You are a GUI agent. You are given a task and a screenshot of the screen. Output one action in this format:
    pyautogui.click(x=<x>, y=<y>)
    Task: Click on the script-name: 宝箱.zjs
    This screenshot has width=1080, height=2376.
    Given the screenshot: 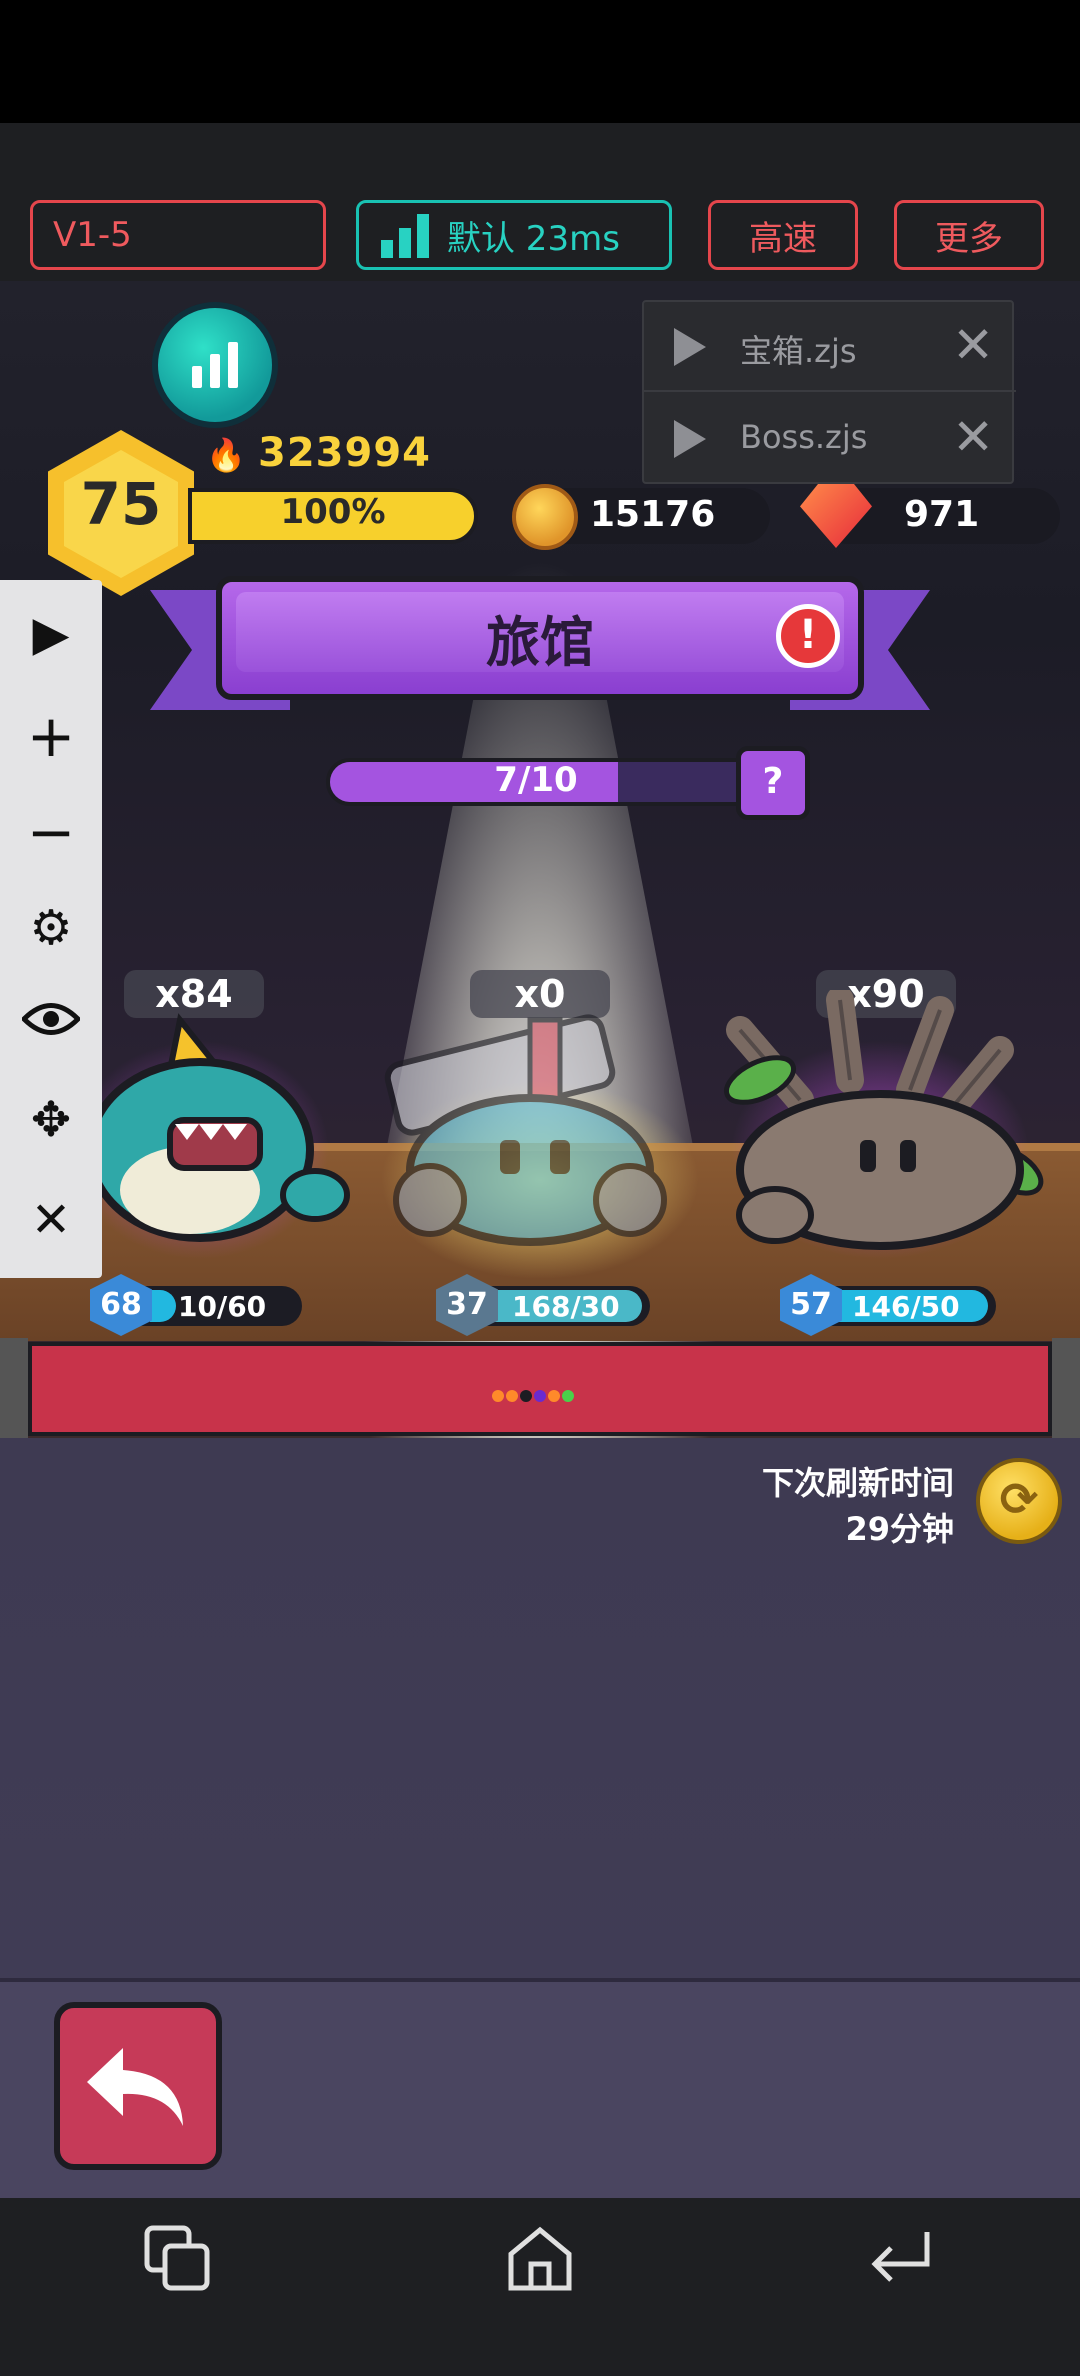 What is the action you would take?
    pyautogui.click(x=798, y=351)
    